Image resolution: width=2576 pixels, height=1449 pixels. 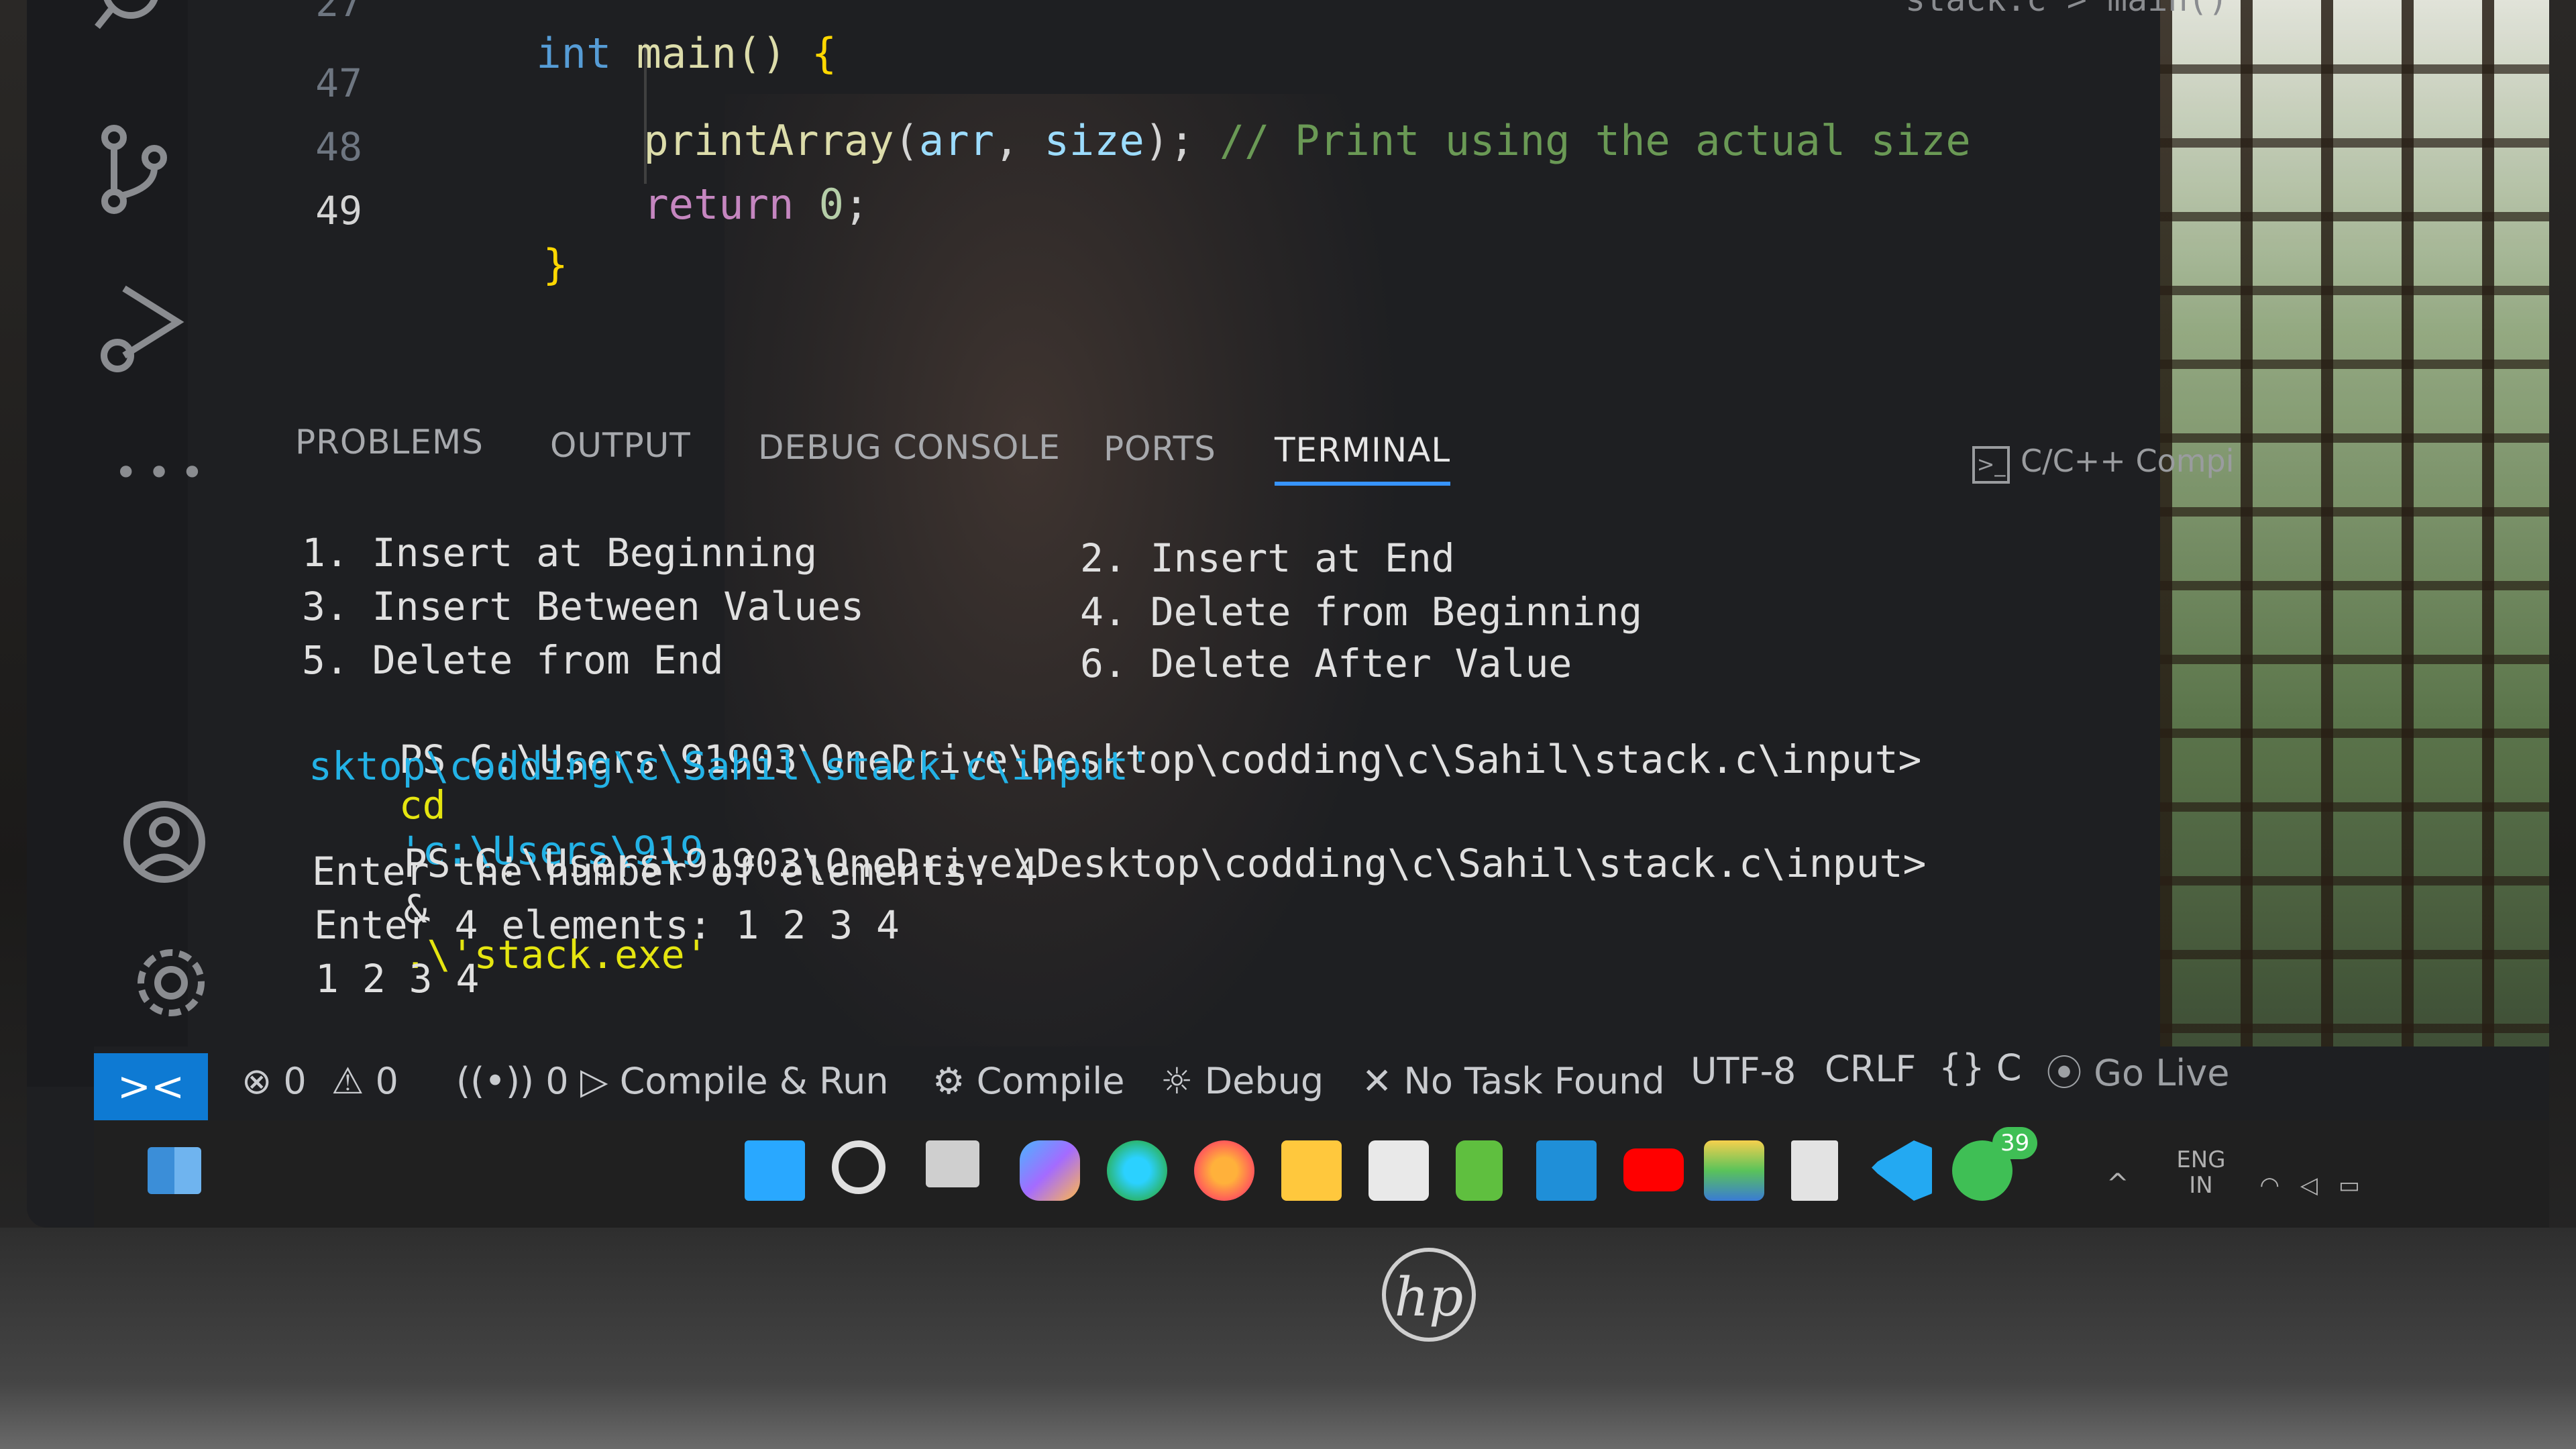 I want to click on broadcast-icon: ((•)), so click(x=495, y=1081).